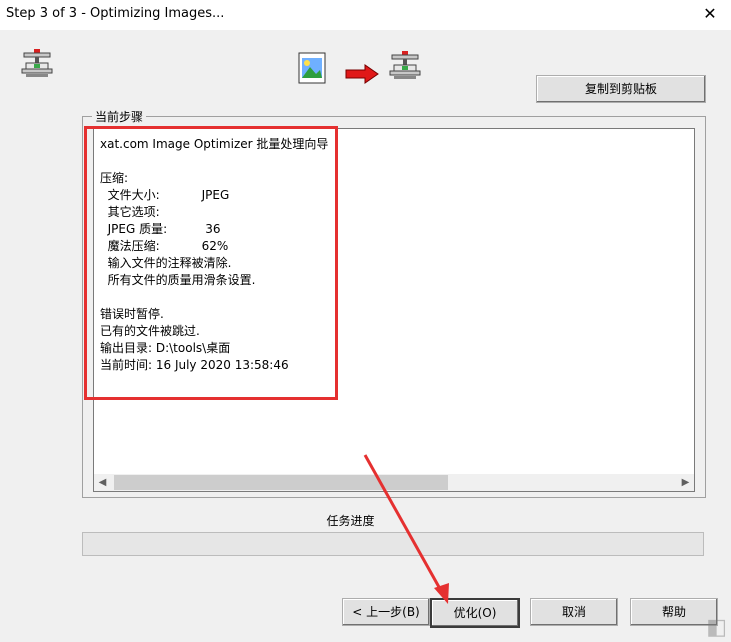 This screenshot has width=731, height=642. What do you see at coordinates (312, 68) in the screenshot?
I see `image-file-icon` at bounding box center [312, 68].